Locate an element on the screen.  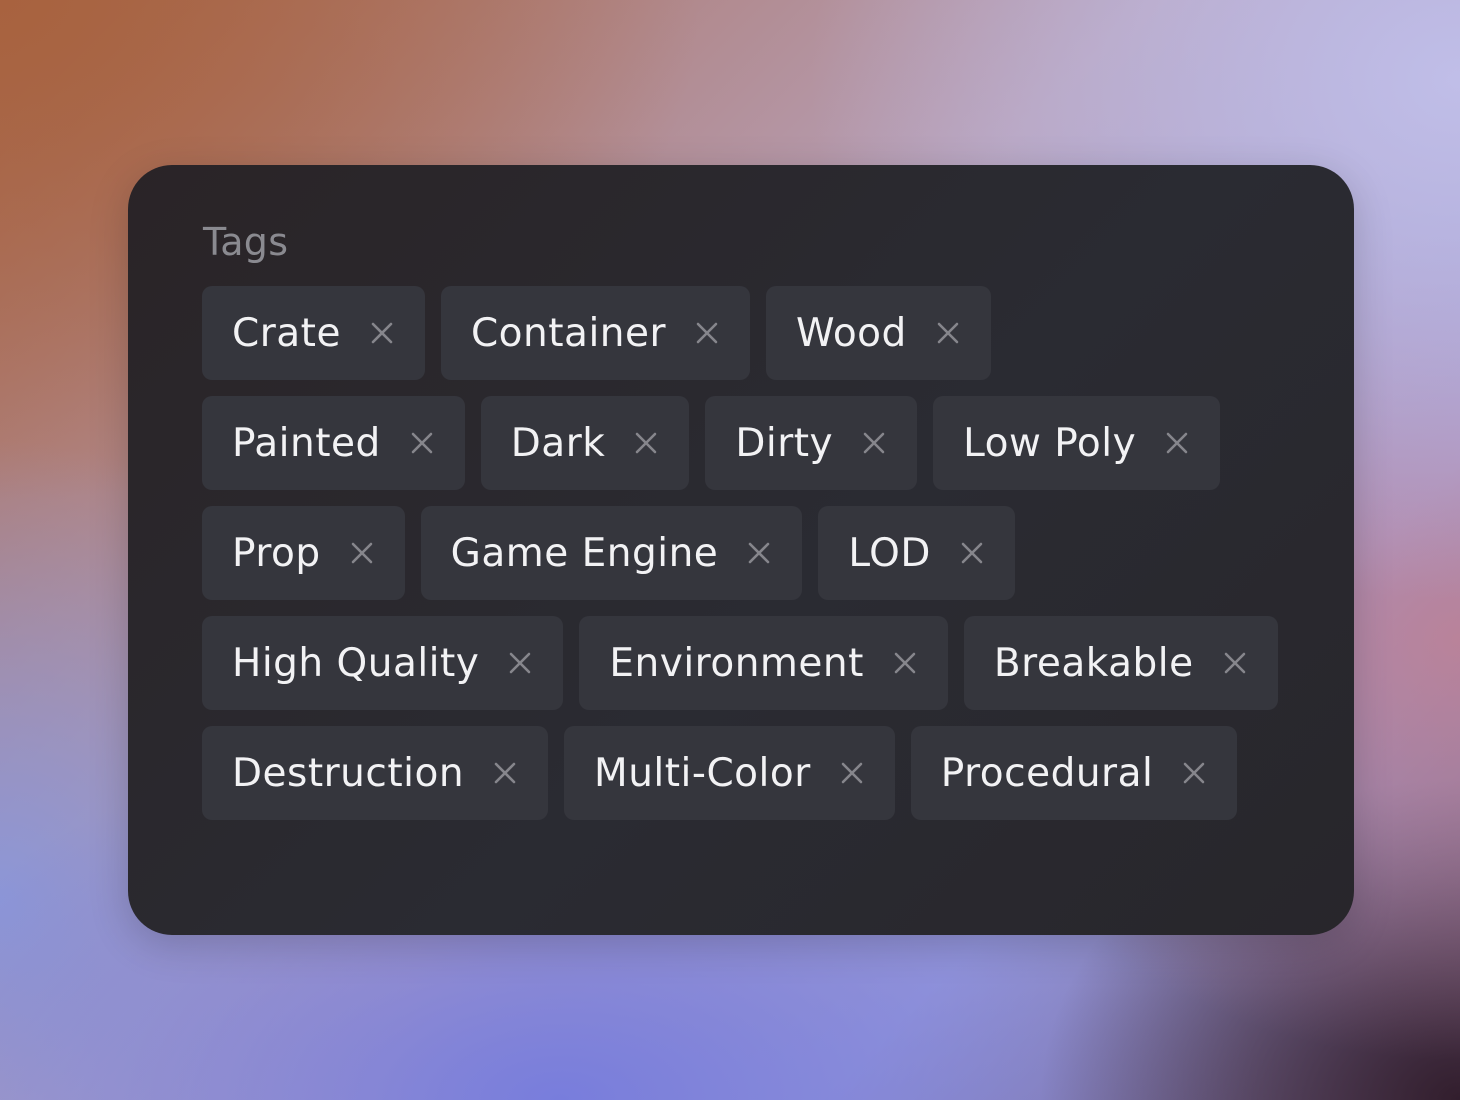
tags-title: Tags is located at coordinates (246, 242).